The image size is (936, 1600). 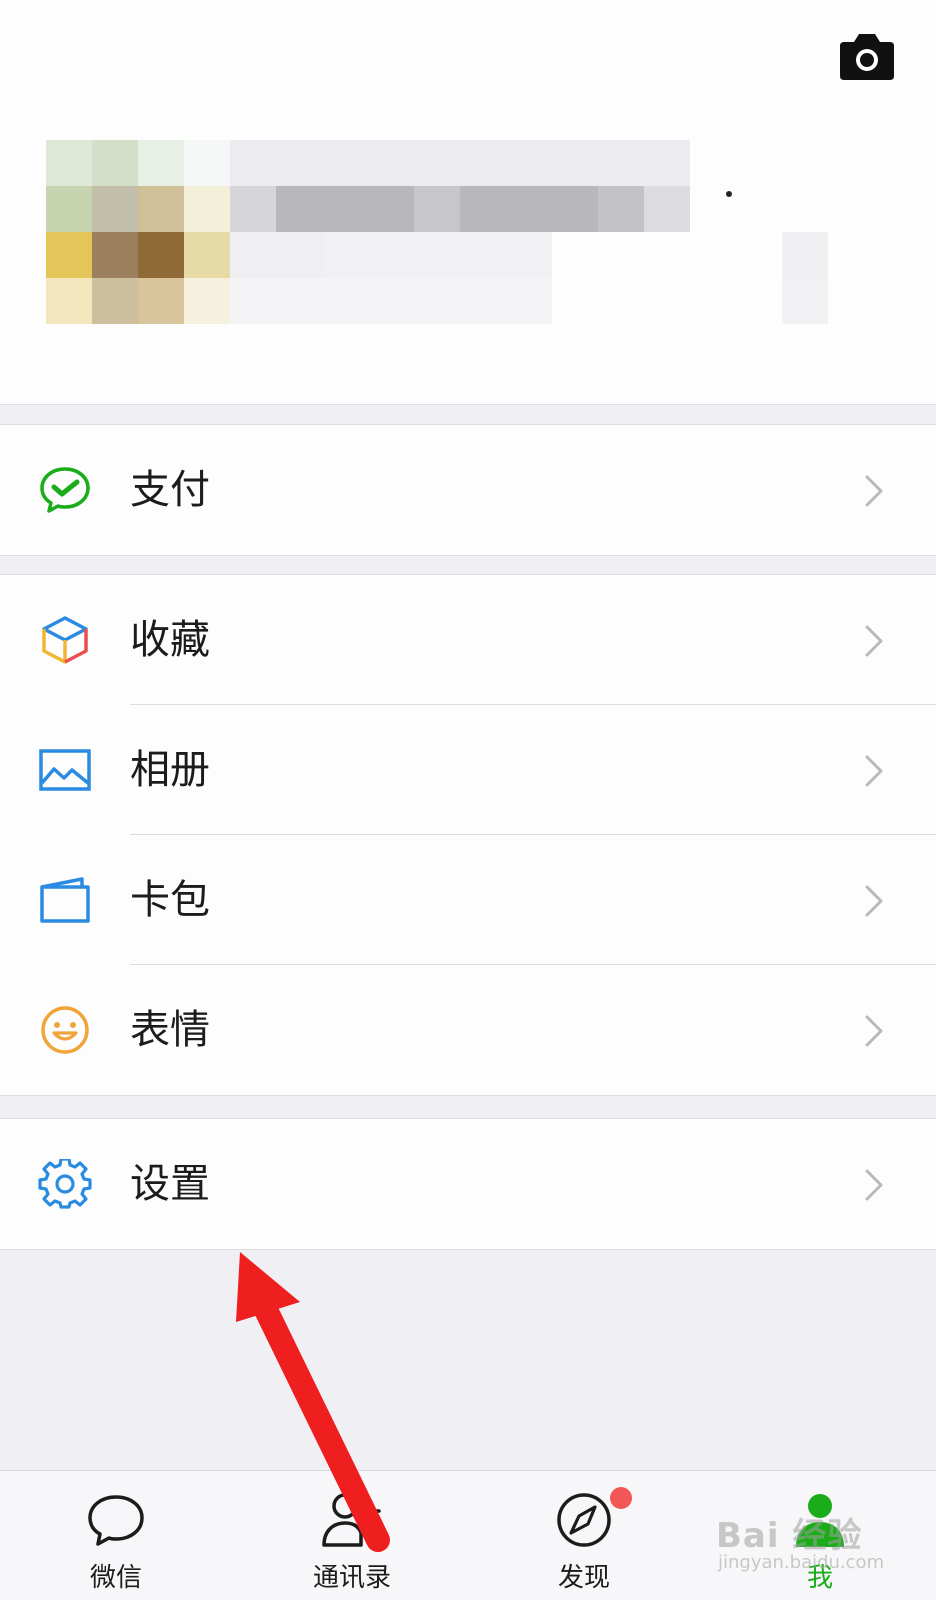 What do you see at coordinates (819, 1578) in the screenshot?
I see `tab-label: 我` at bounding box center [819, 1578].